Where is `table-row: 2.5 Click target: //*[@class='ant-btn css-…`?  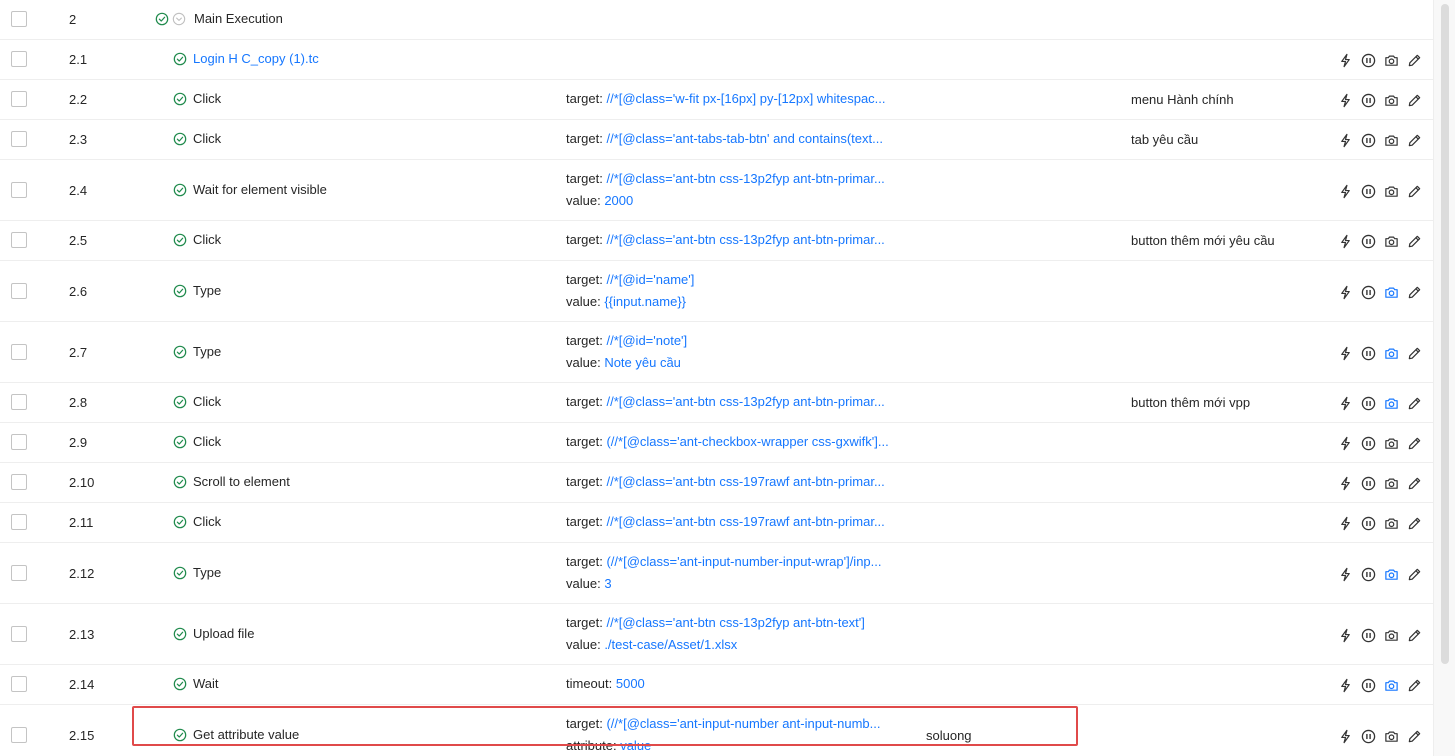 table-row: 2.5 Click target: //*[@class='ant-btn css-… is located at coordinates (716, 241).